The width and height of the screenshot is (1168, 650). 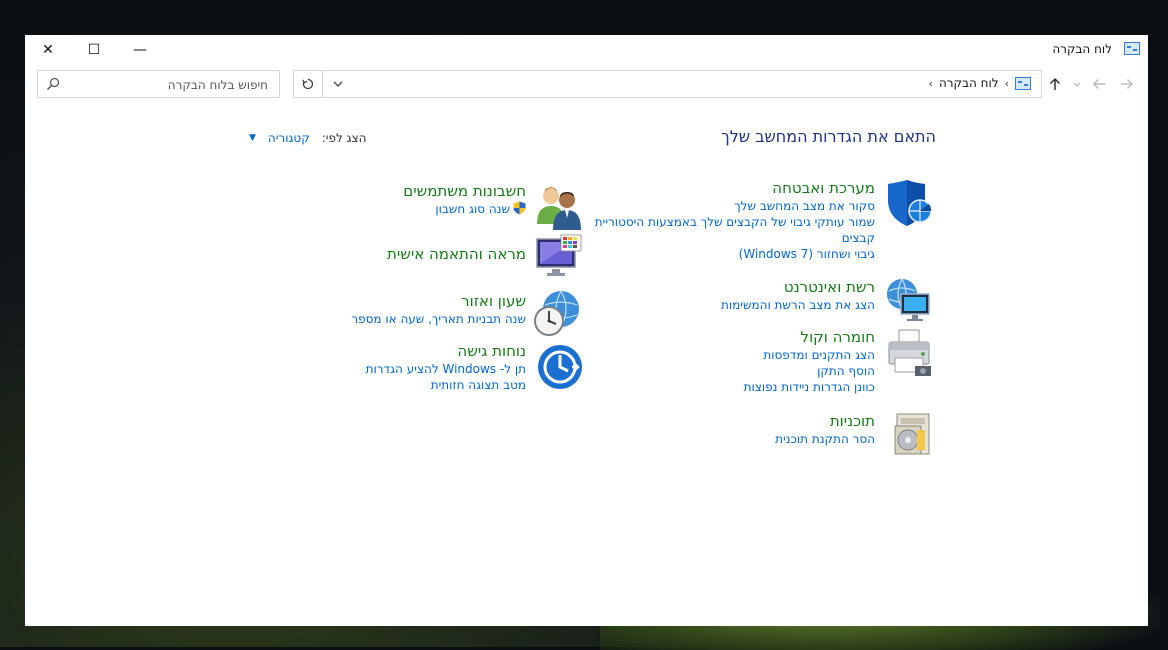 What do you see at coordinates (140, 50) in the screenshot?
I see `minimize-button: —` at bounding box center [140, 50].